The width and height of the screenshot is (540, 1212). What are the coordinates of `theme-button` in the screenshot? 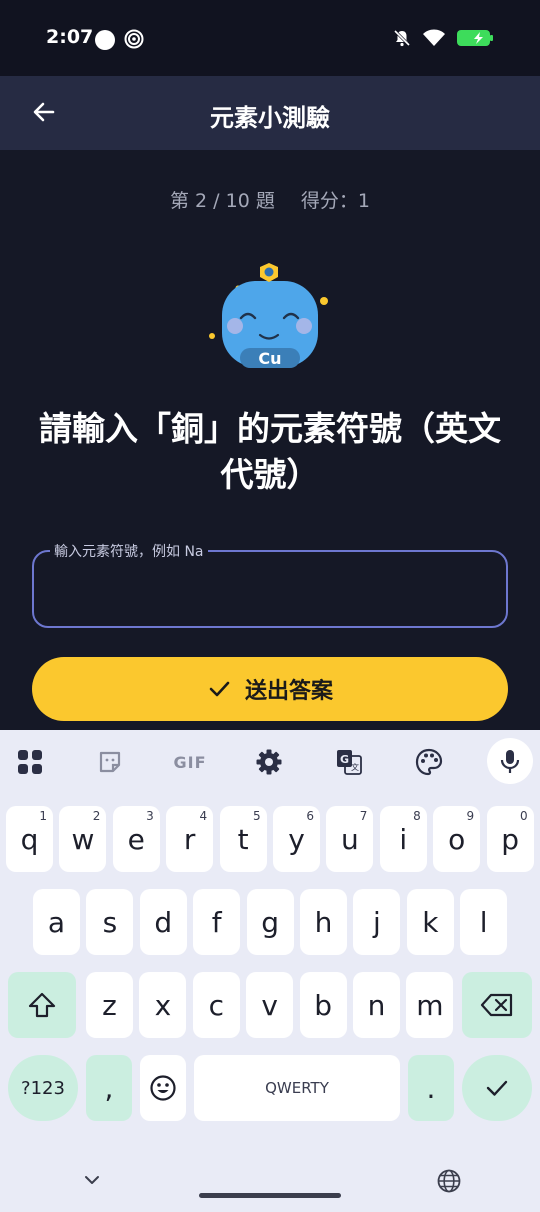 It's located at (429, 762).